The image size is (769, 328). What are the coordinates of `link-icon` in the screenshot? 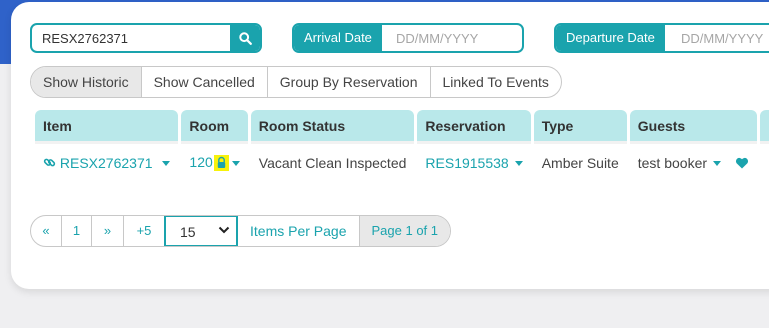 It's located at (49, 162).